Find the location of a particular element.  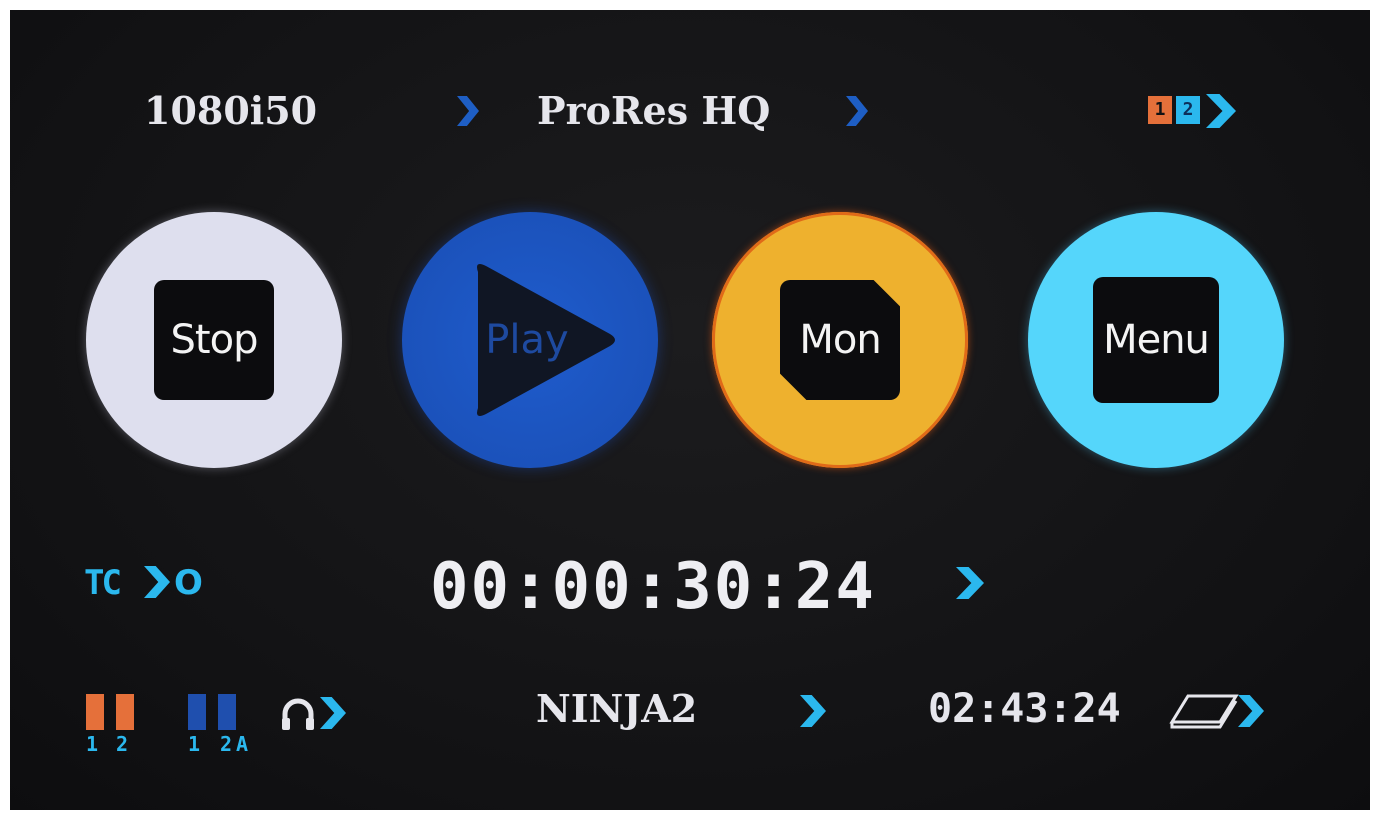

menu-button-label: Menu is located at coordinates (1156, 340).